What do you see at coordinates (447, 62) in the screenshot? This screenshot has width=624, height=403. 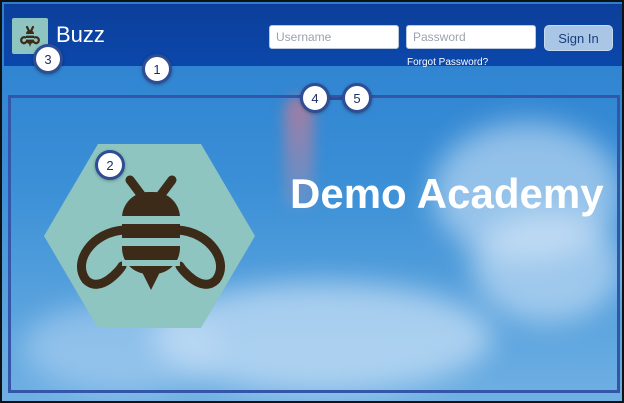 I see `forgot-password-link: Forgot Password?` at bounding box center [447, 62].